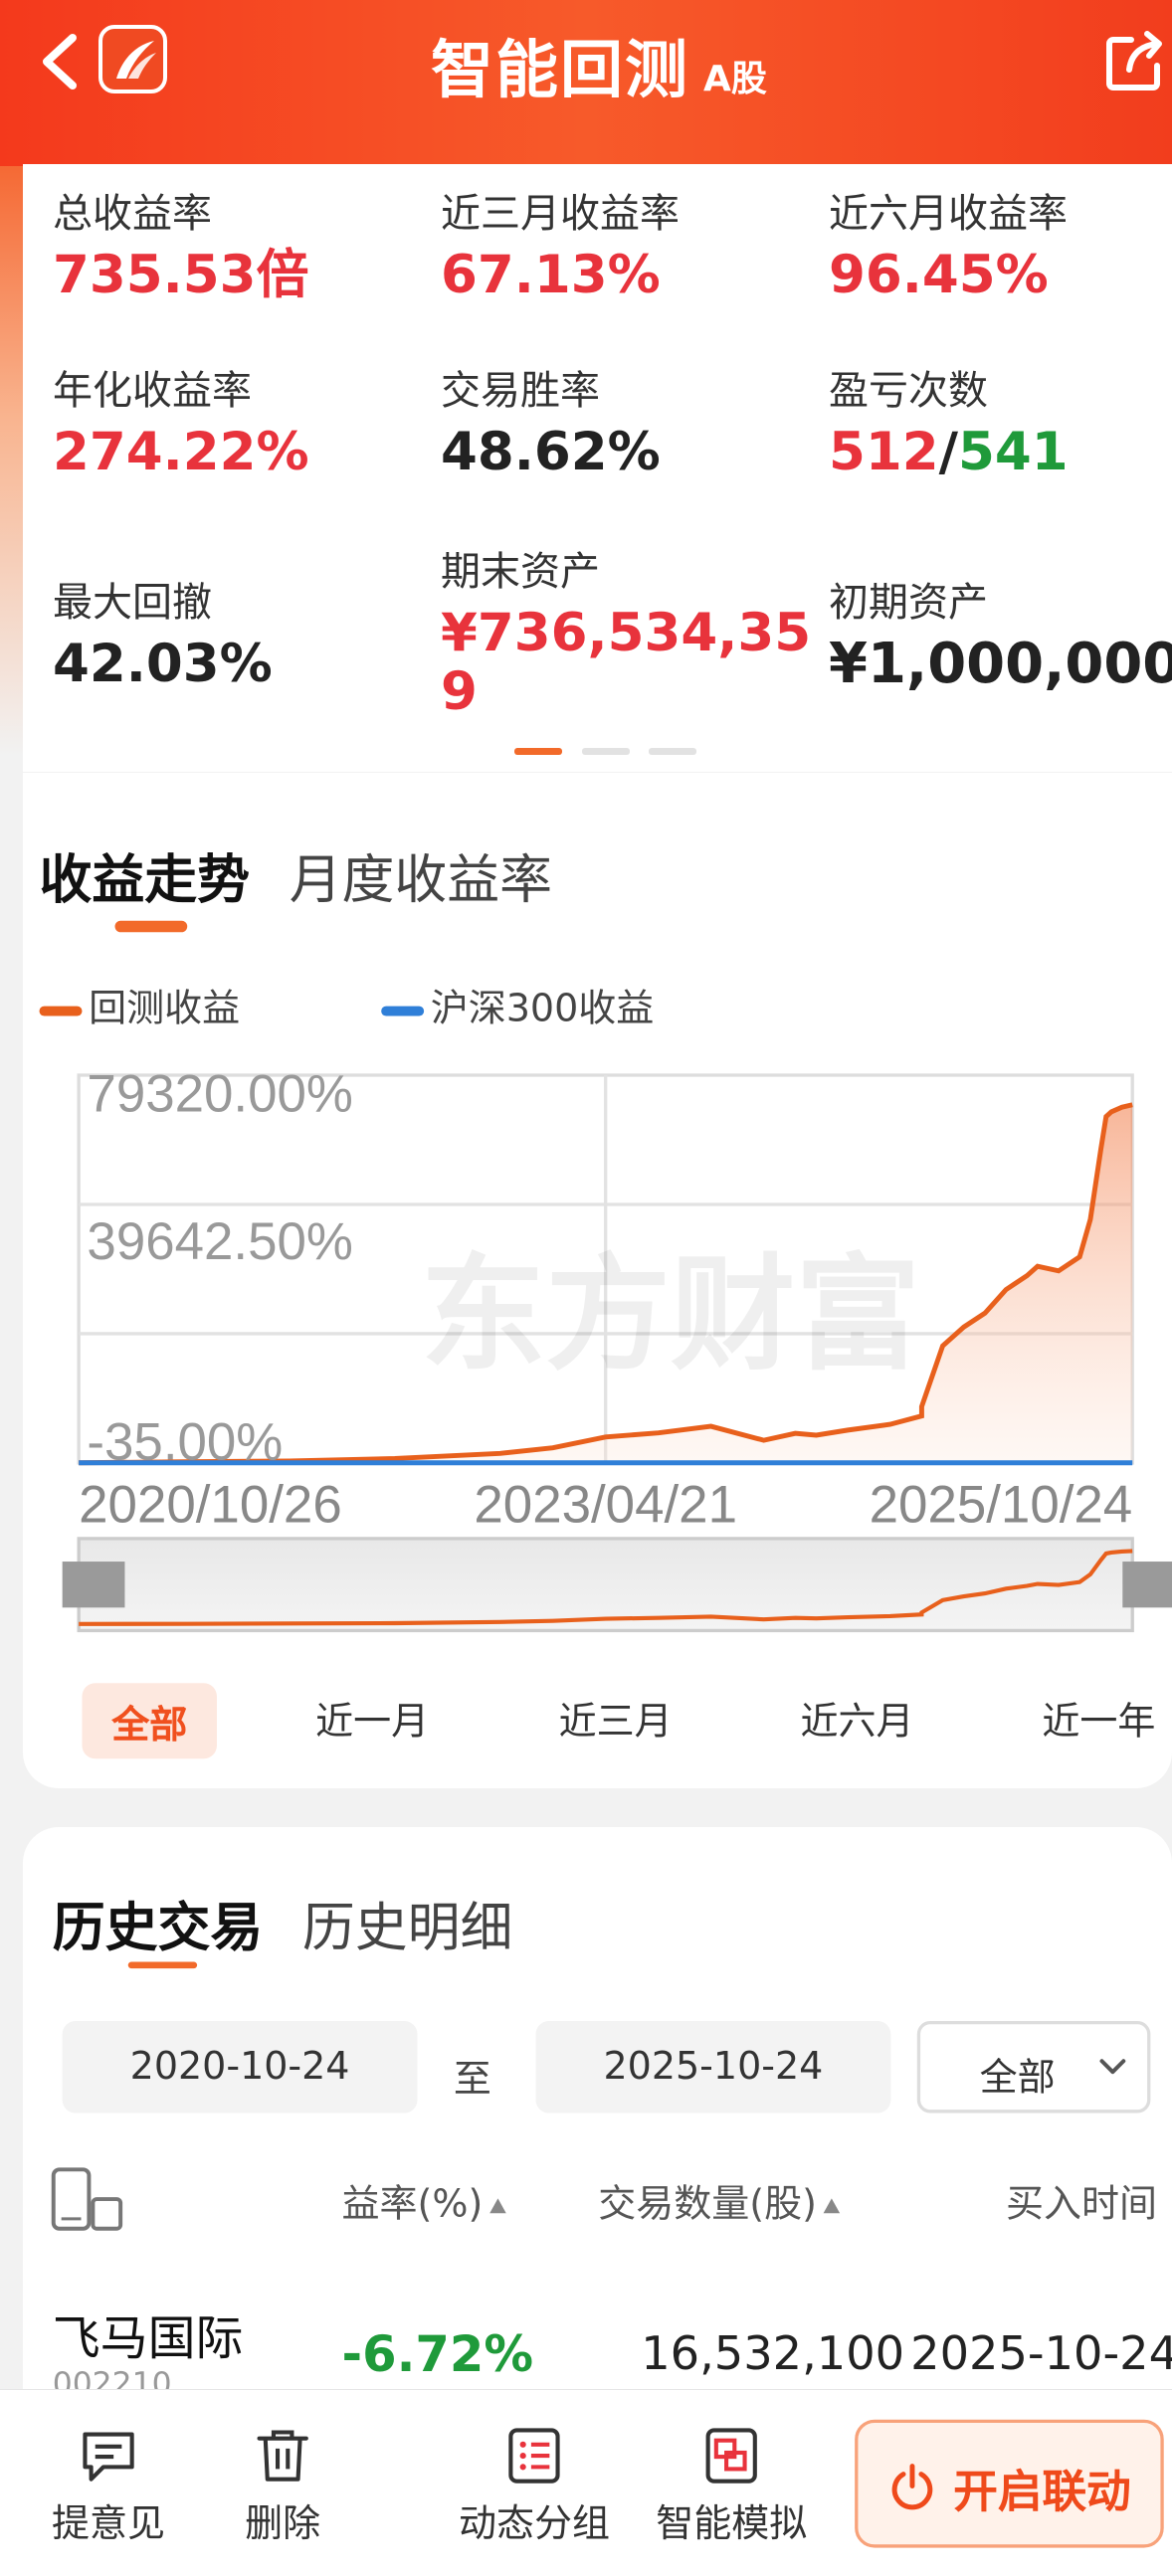 This screenshot has height=2576, width=1172. I want to click on stat-end-assets: 期末资产 ¥736,534,35 9, so click(626, 630).